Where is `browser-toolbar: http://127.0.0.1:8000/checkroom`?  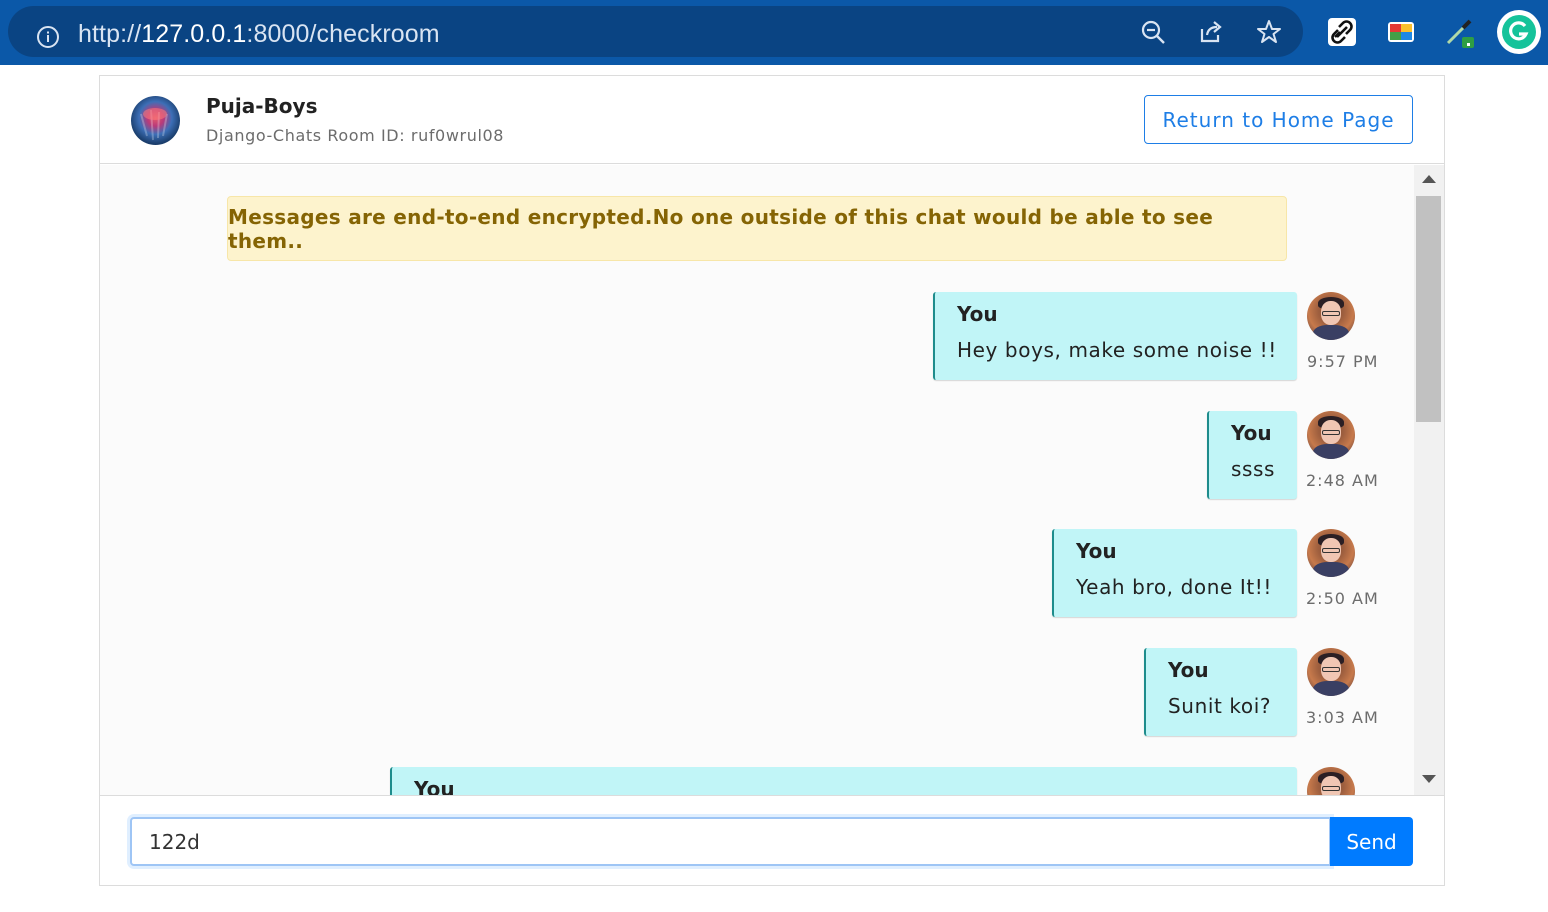
browser-toolbar: http://127.0.0.1:8000/checkroom is located at coordinates (774, 32).